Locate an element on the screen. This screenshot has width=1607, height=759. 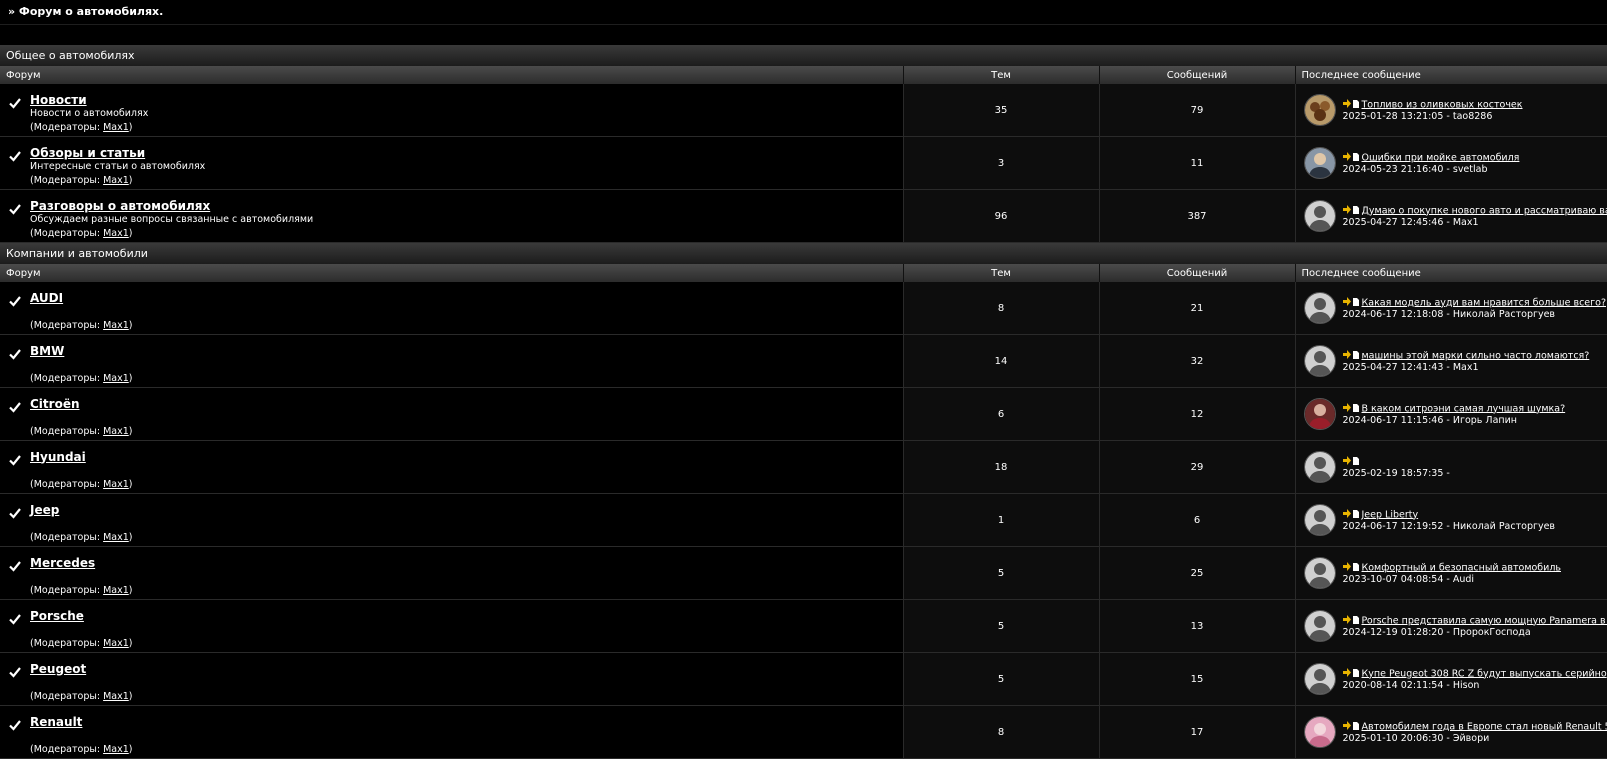
forum-title-link: AUDI is located at coordinates (46, 298).